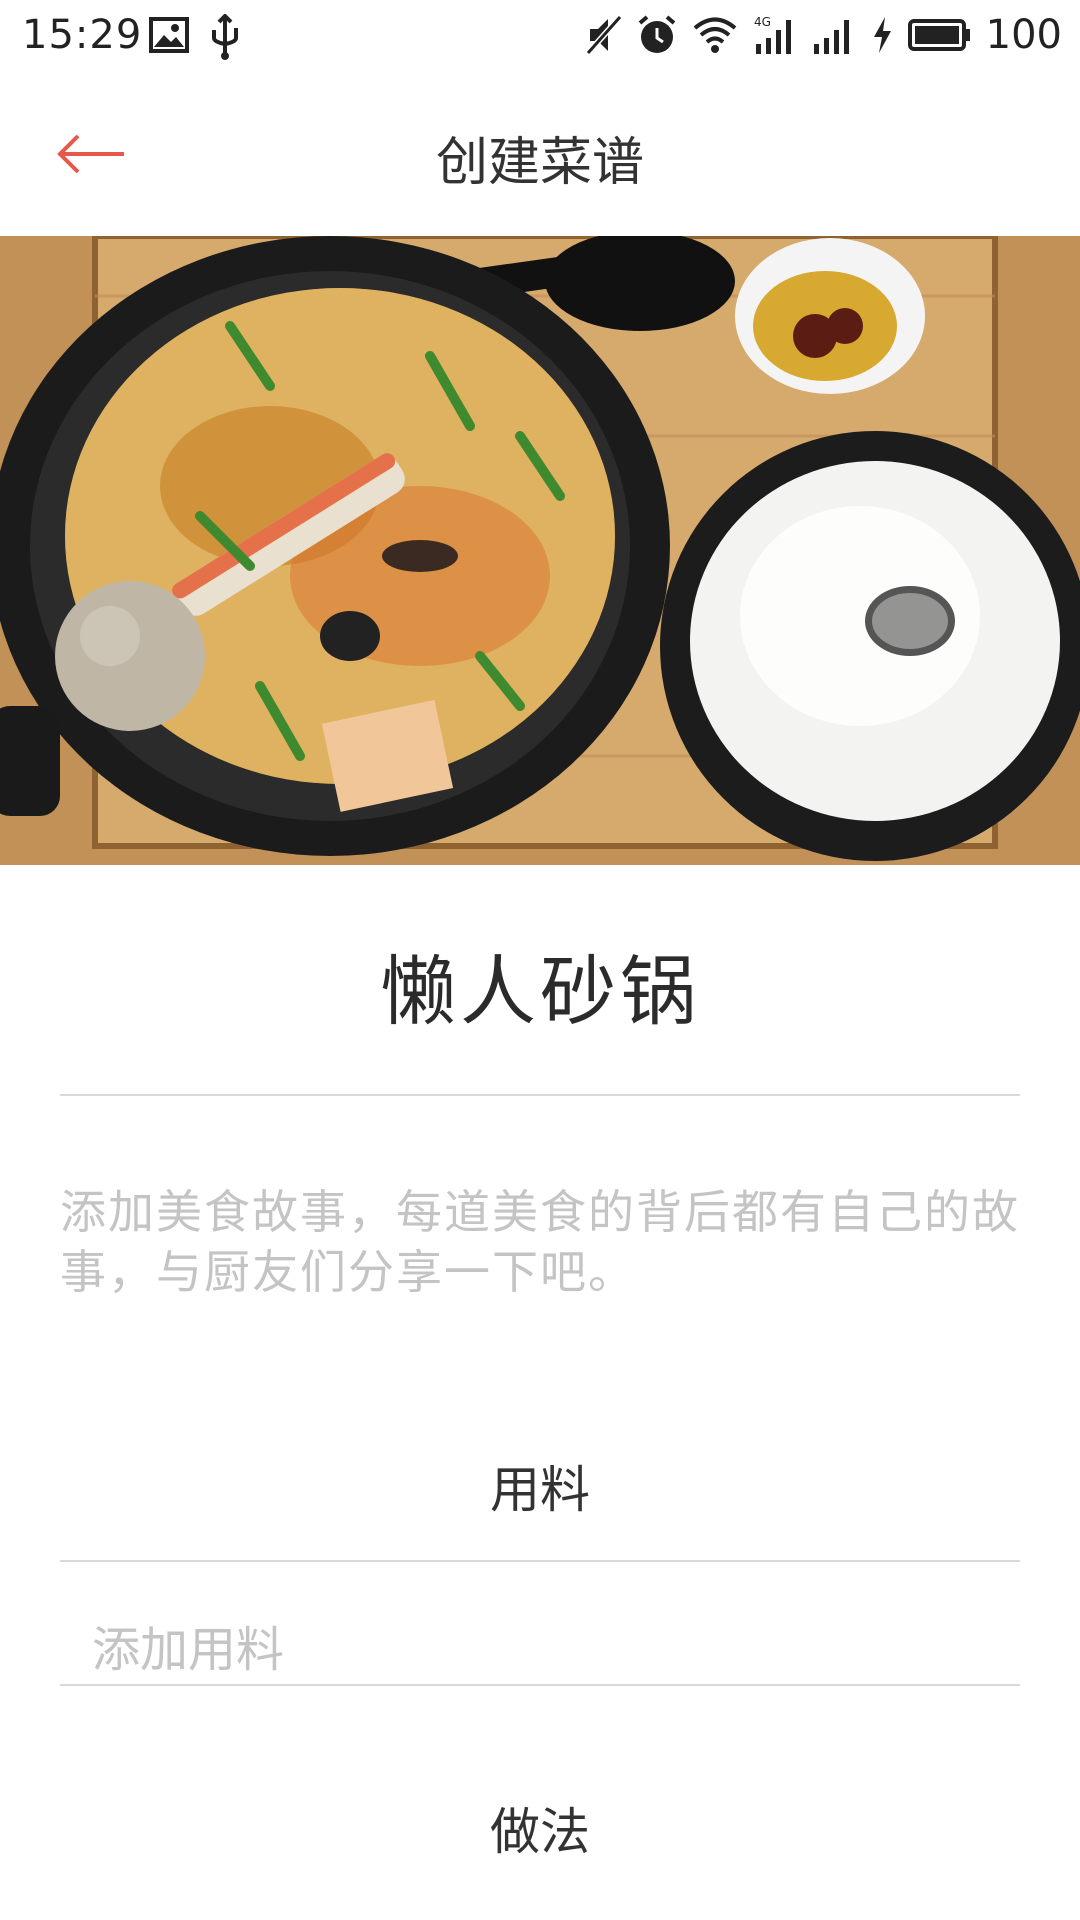  Describe the element at coordinates (540, 985) in the screenshot. I see `recipe-name-field: 懒人砂锅` at that location.